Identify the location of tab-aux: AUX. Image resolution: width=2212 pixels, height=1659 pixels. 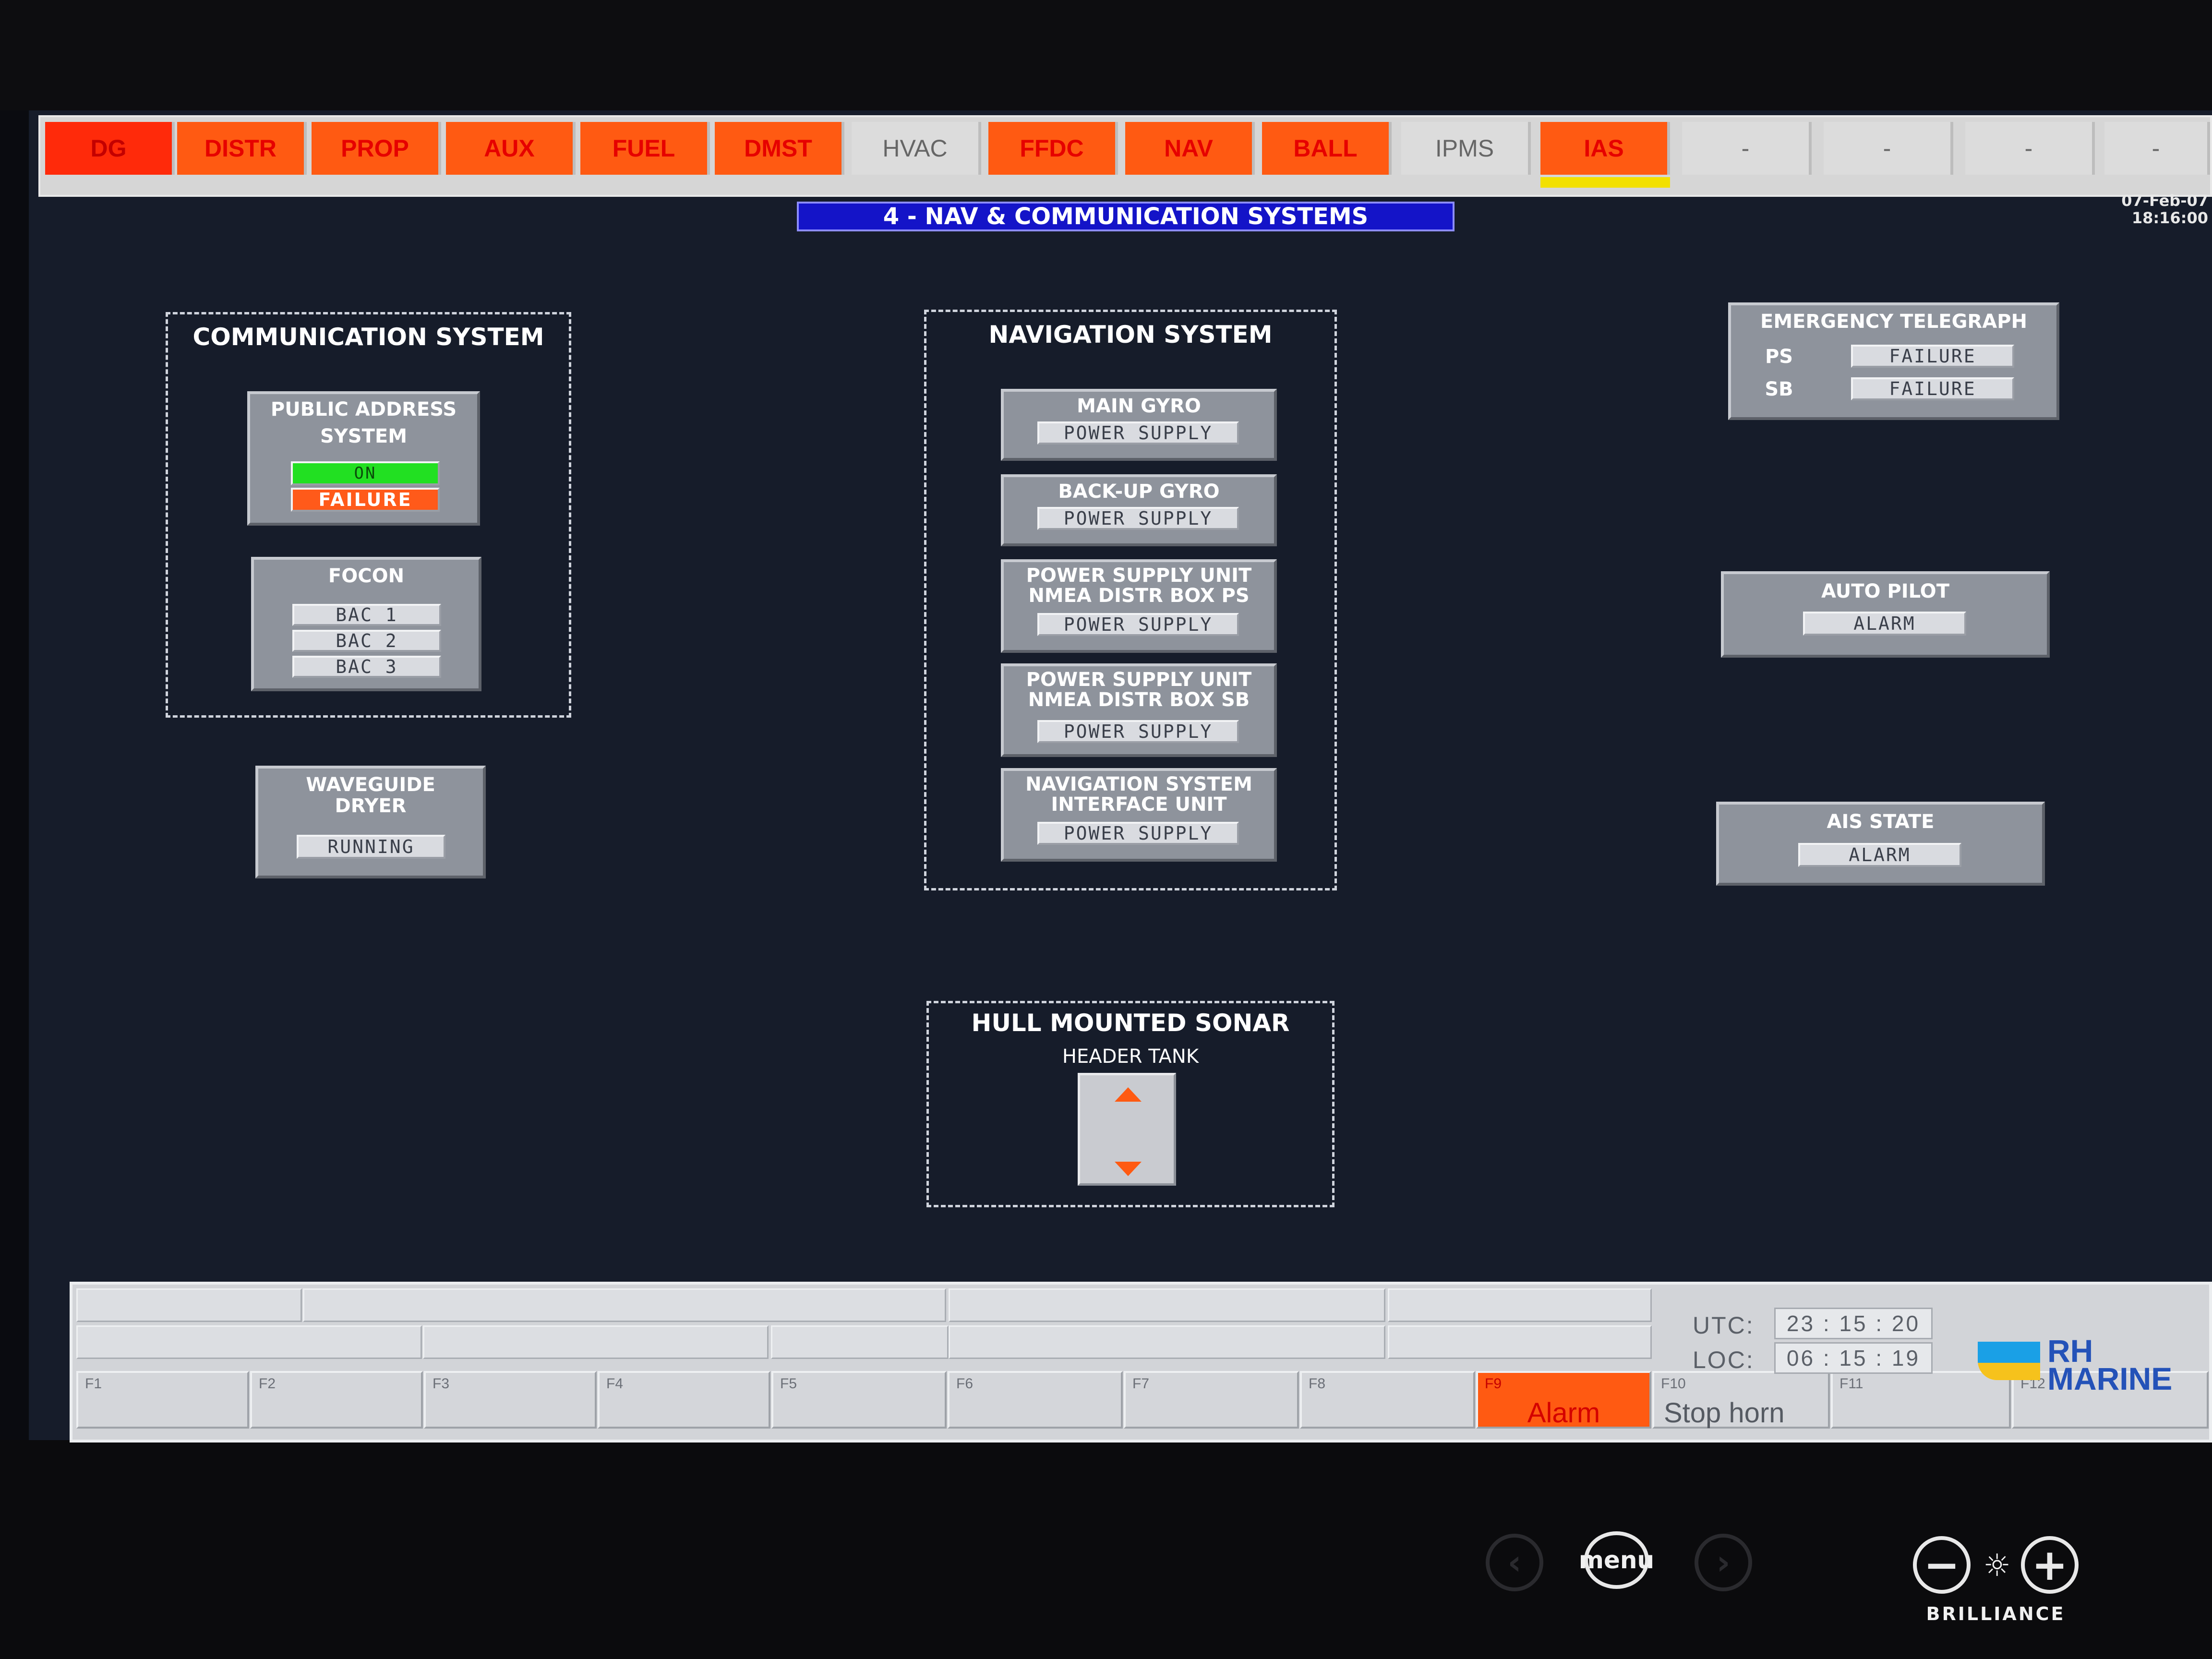
(511, 149).